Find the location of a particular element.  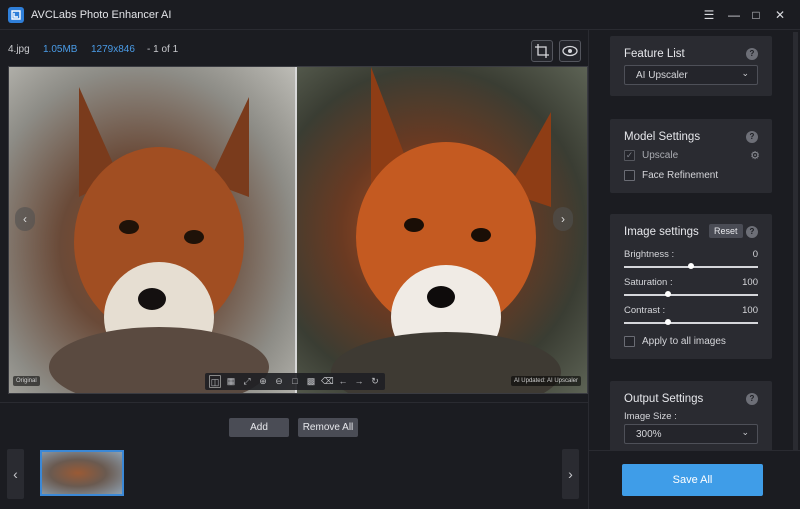

next-image-arrow: › is located at coordinates (563, 219).